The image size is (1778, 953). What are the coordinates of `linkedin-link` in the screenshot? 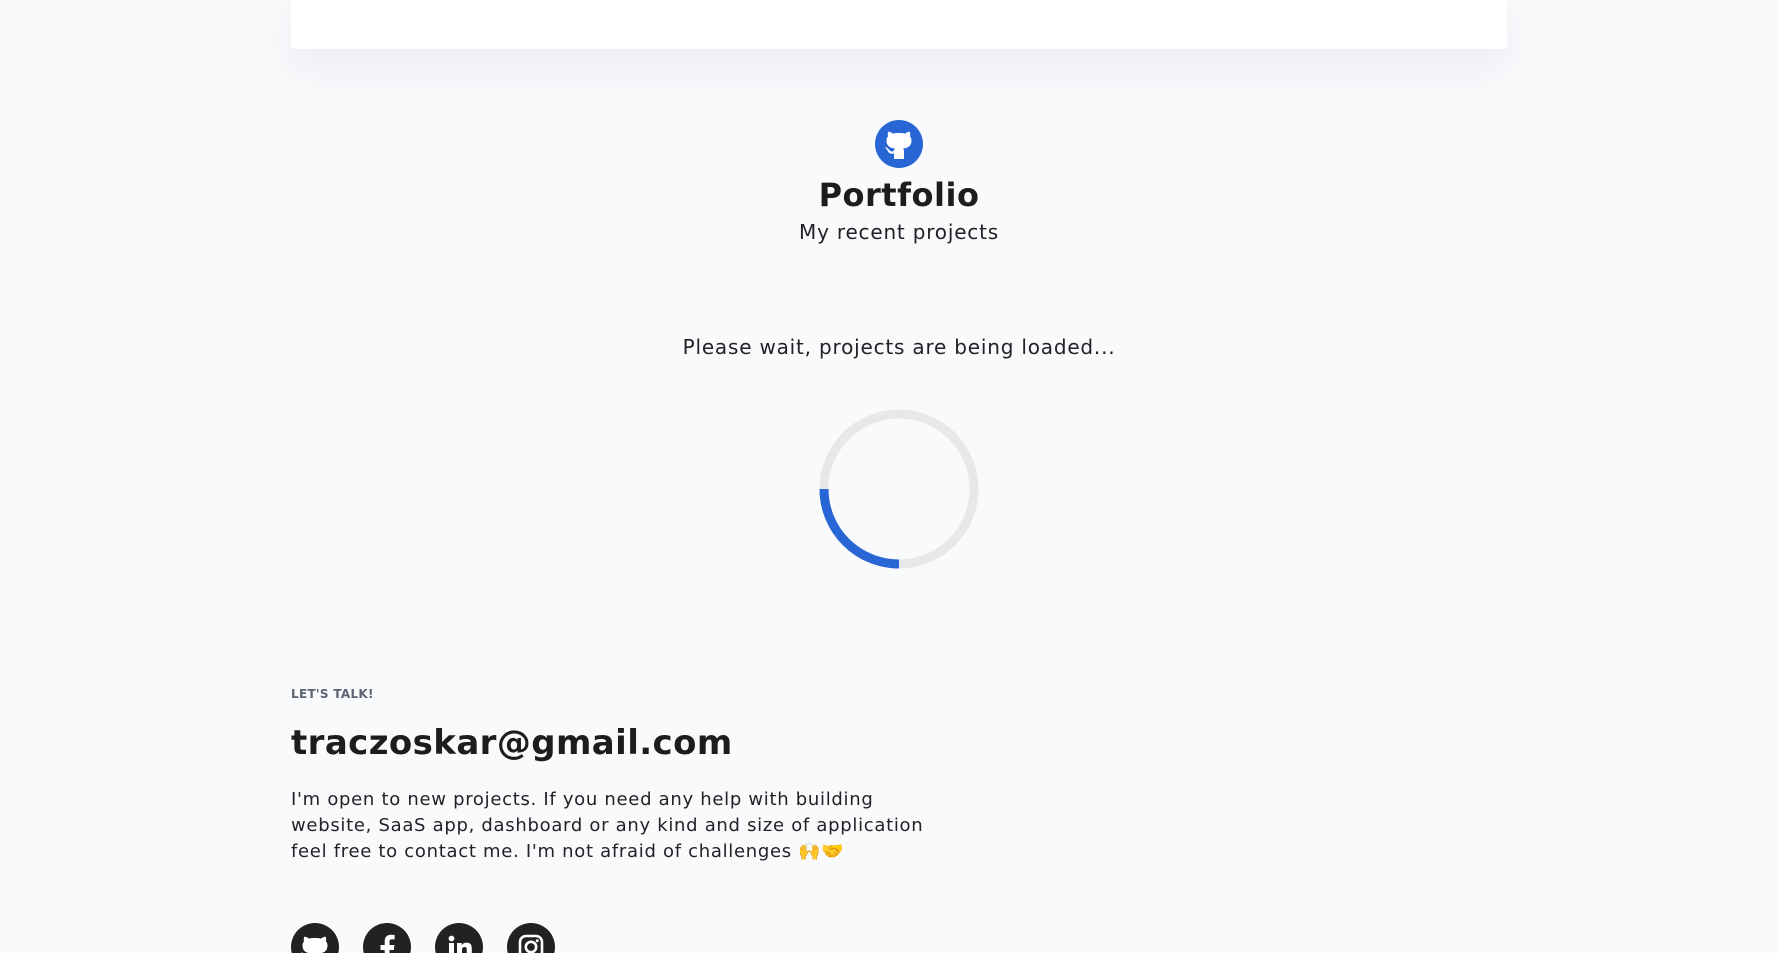 It's located at (459, 938).